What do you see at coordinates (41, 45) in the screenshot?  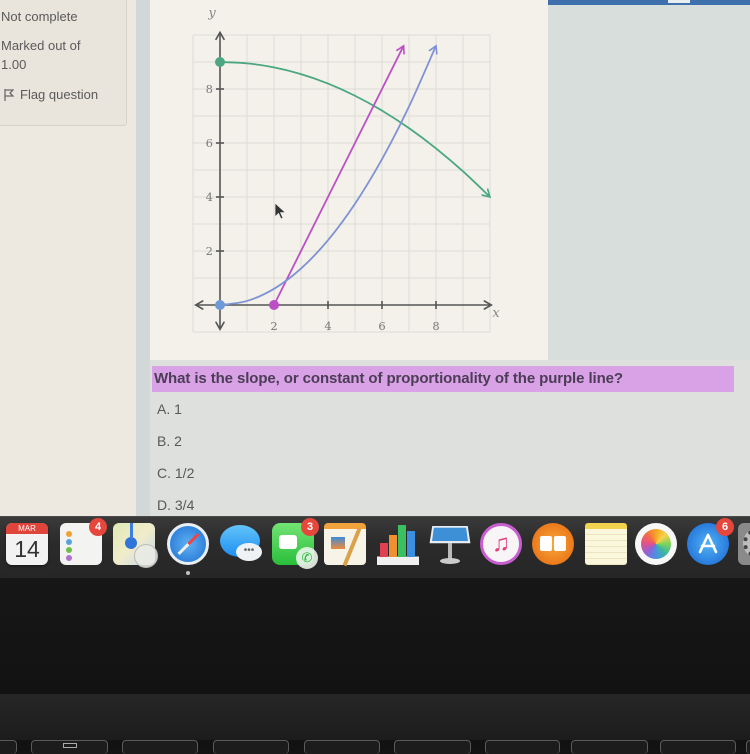 I see `marked-out-of-label: Marked out of` at bounding box center [41, 45].